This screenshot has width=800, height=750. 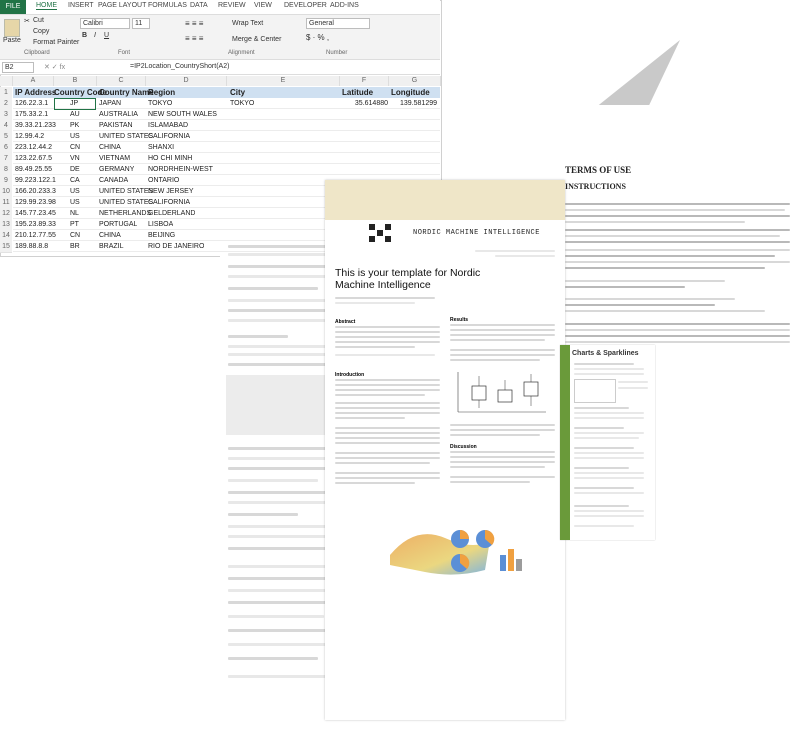 What do you see at coordinates (344, 5) in the screenshot?
I see `tab-add-ins: ADD-INS` at bounding box center [344, 5].